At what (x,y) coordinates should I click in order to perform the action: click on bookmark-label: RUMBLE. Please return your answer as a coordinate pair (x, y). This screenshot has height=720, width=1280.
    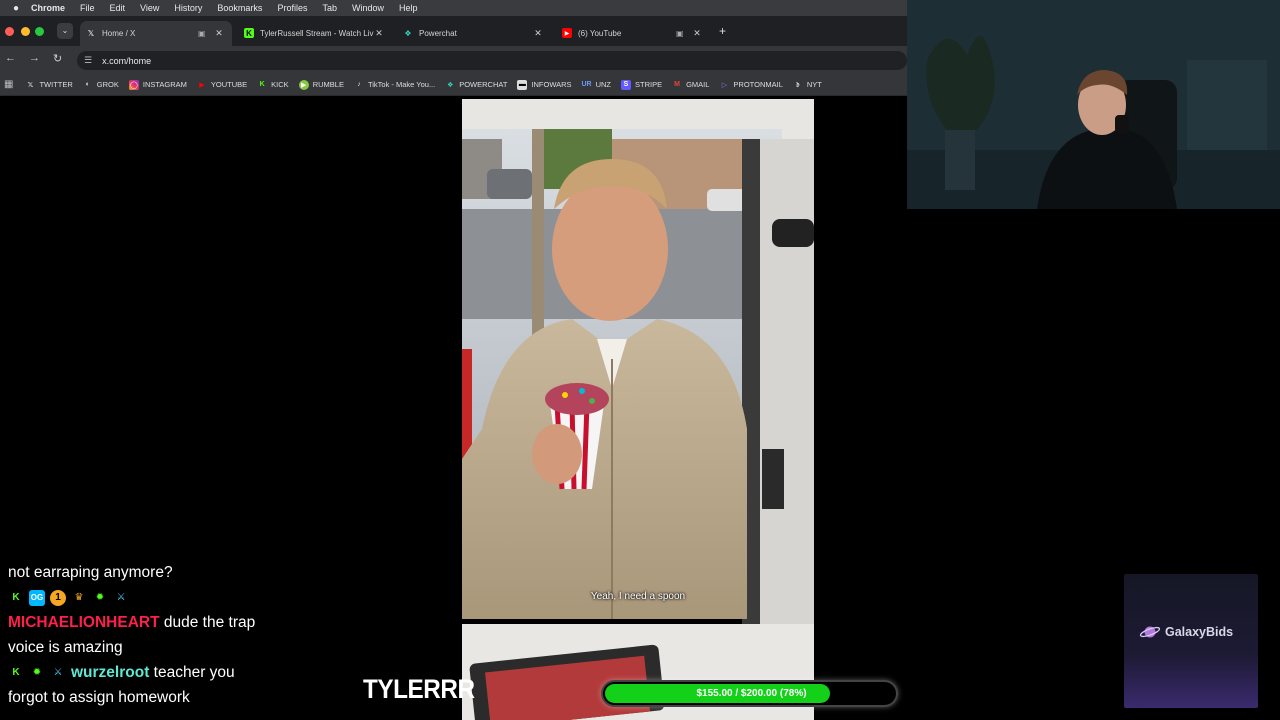
    Looking at the image, I should click on (328, 84).